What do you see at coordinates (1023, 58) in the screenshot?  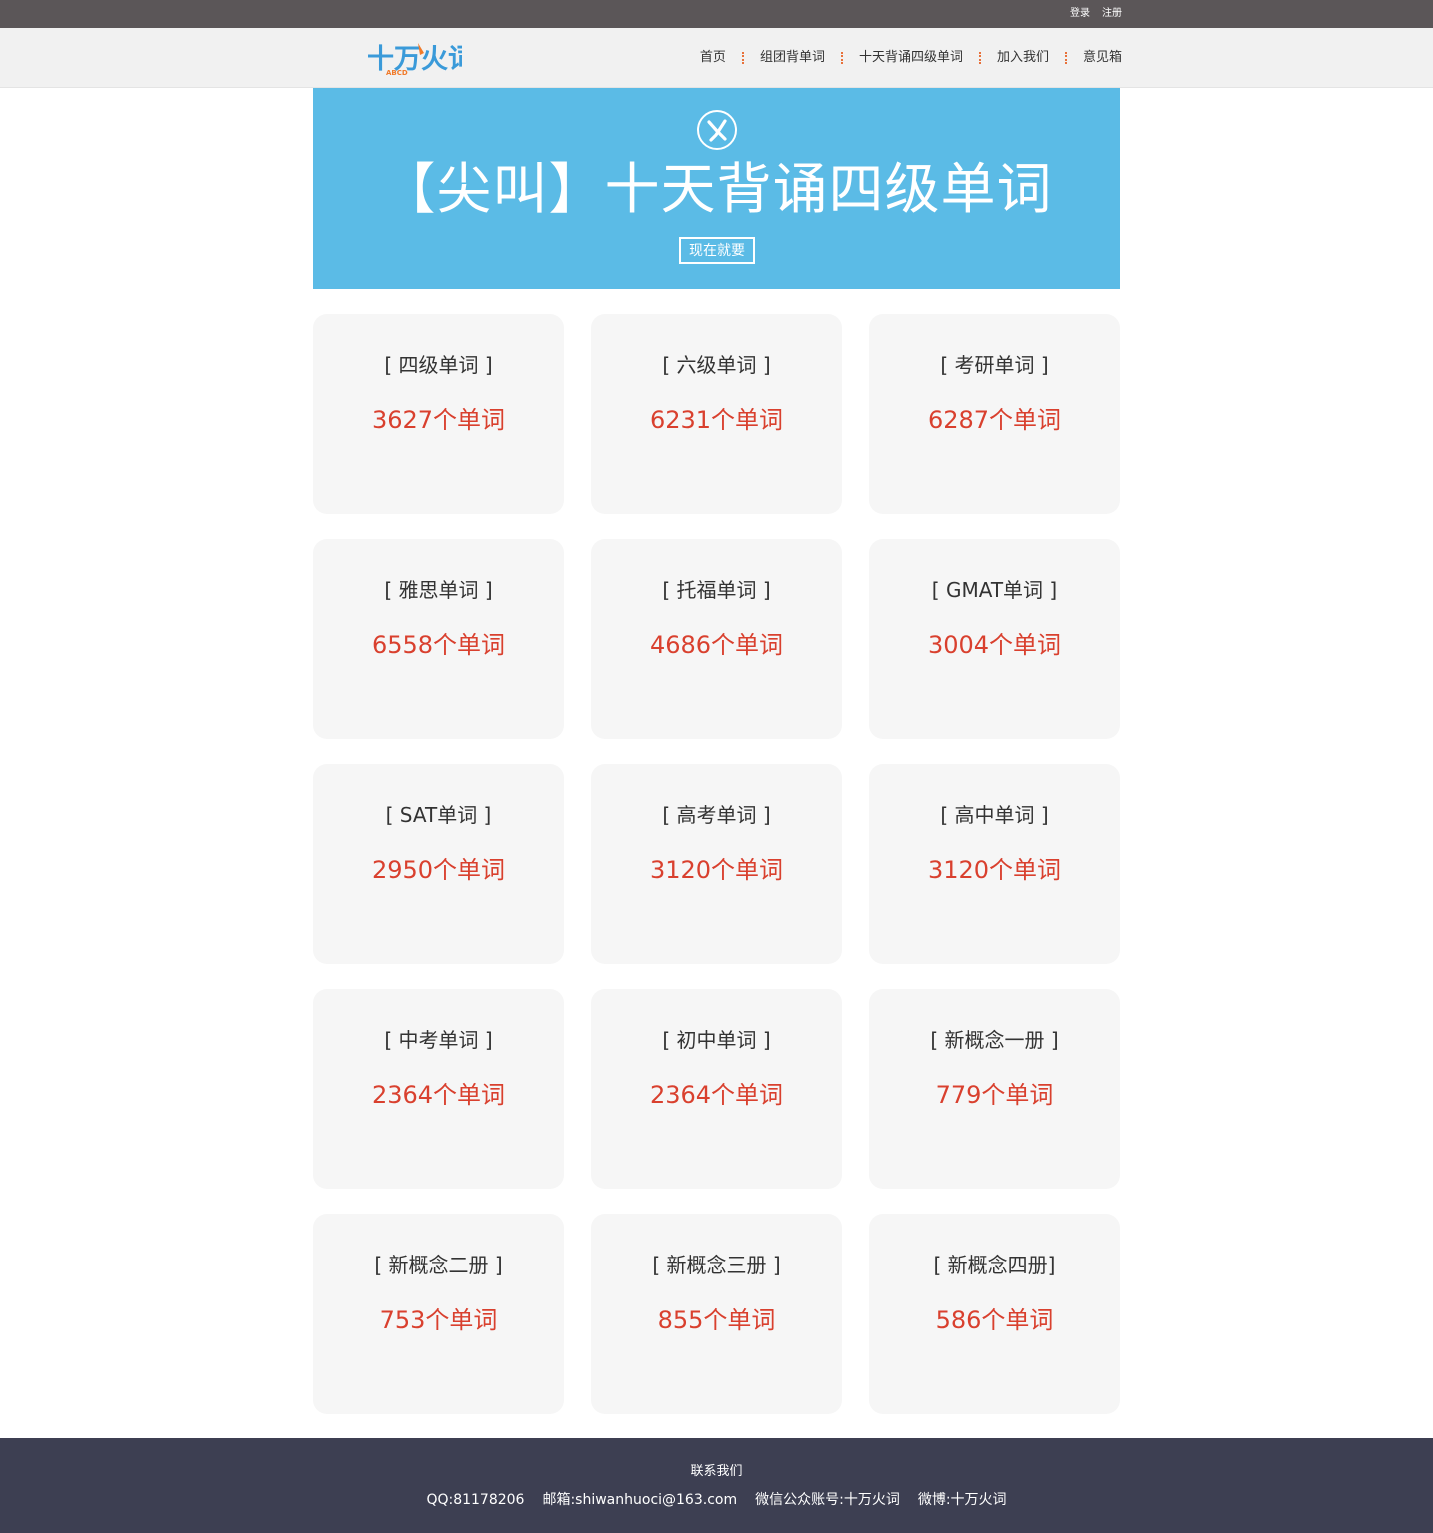 I see `nav-join-us: 加入我们` at bounding box center [1023, 58].